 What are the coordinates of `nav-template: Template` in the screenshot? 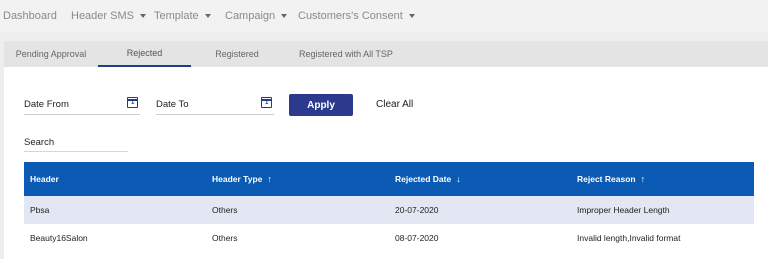 It's located at (182, 16).